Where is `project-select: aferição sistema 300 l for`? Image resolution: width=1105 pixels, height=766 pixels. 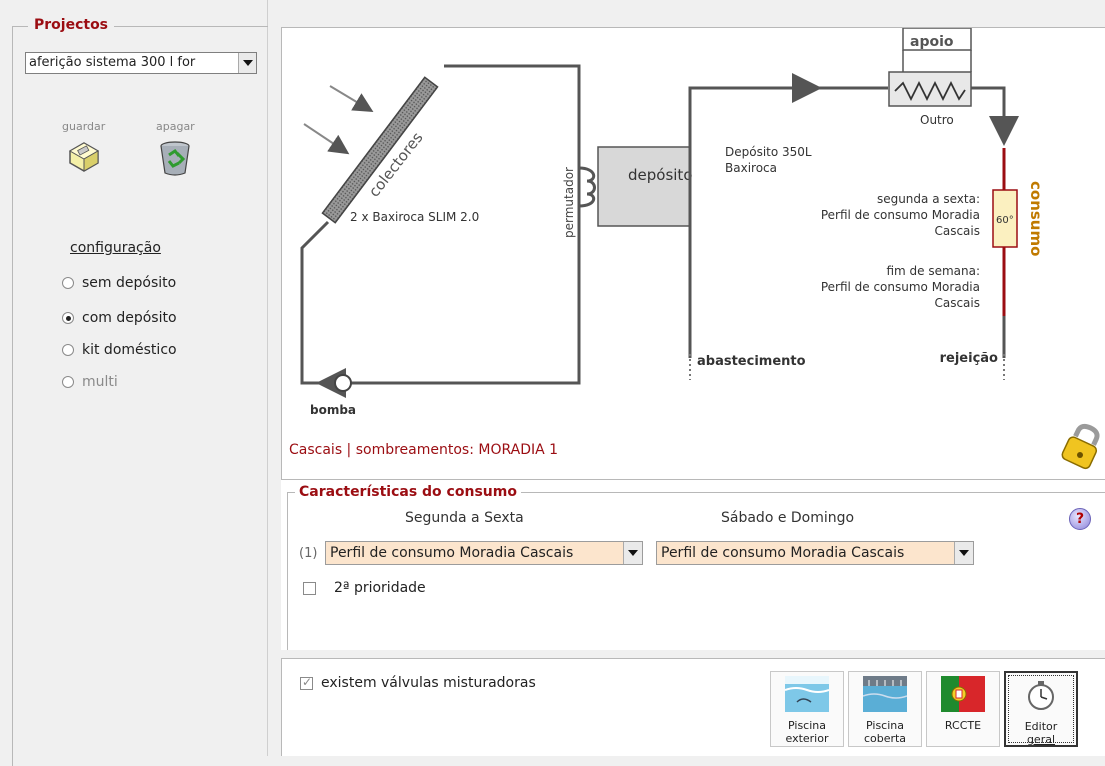 project-select: aferição sistema 300 l for is located at coordinates (141, 63).